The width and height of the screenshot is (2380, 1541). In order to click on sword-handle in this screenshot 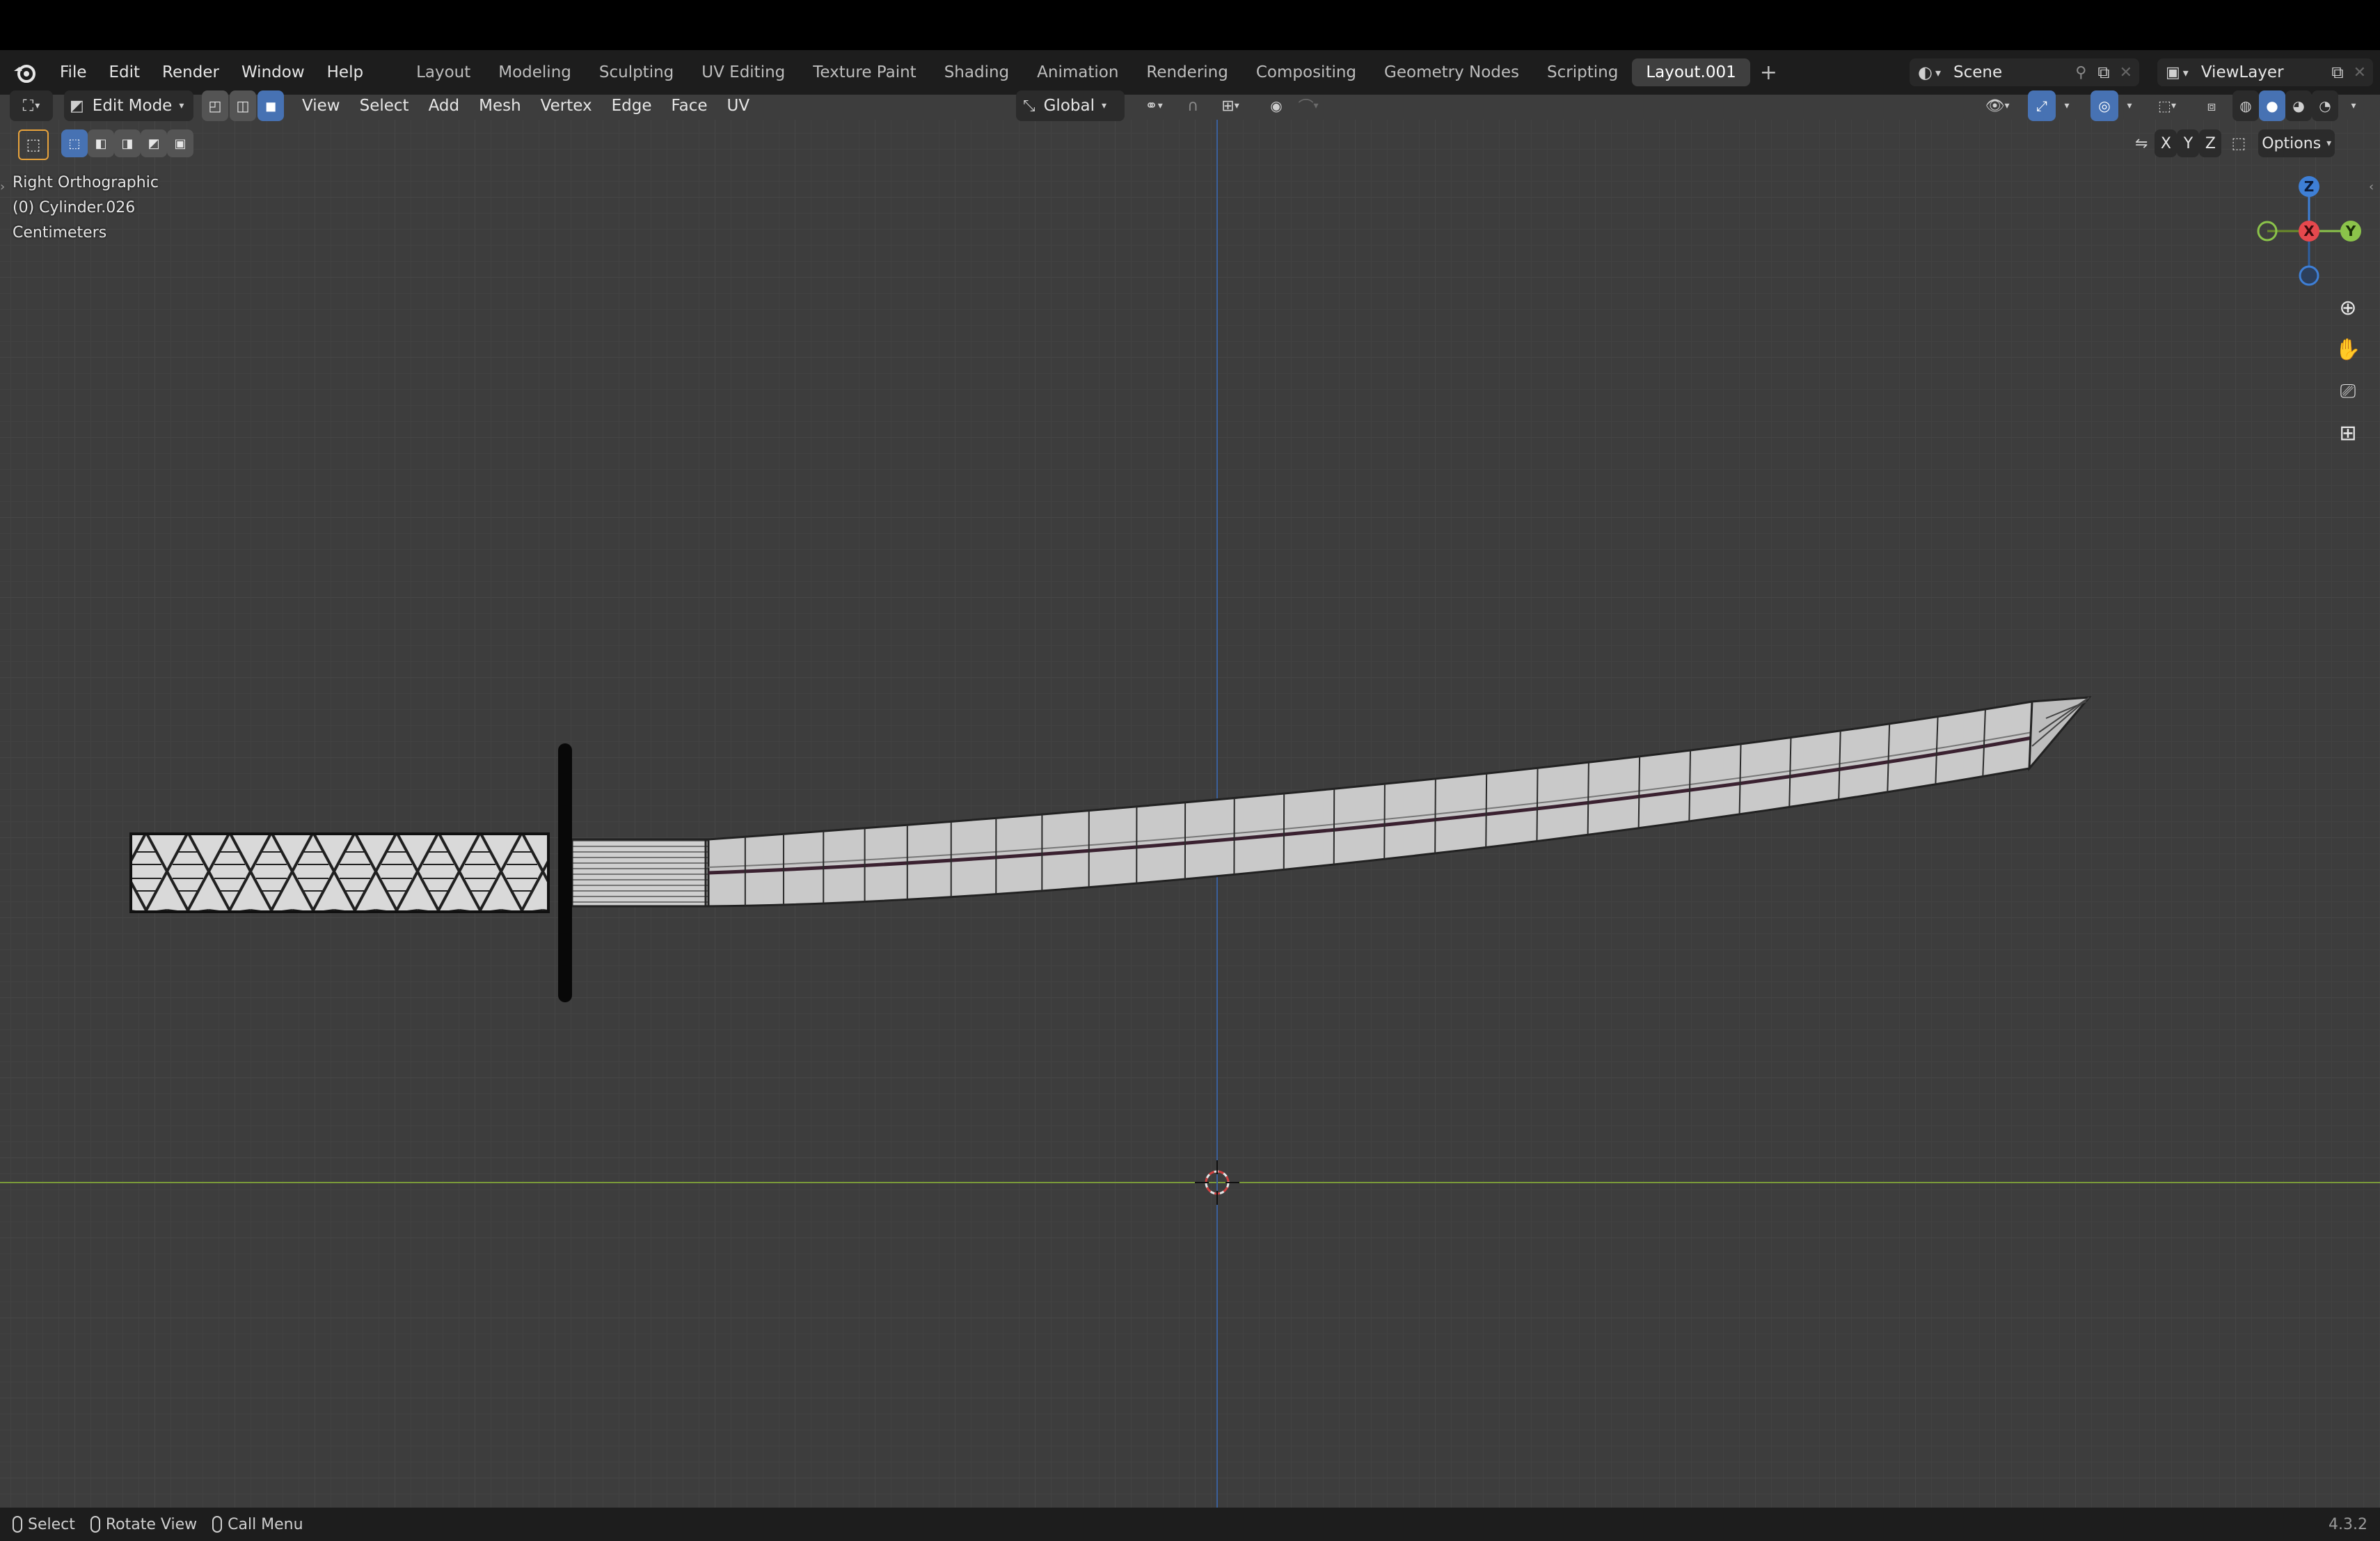, I will do `click(339, 872)`.